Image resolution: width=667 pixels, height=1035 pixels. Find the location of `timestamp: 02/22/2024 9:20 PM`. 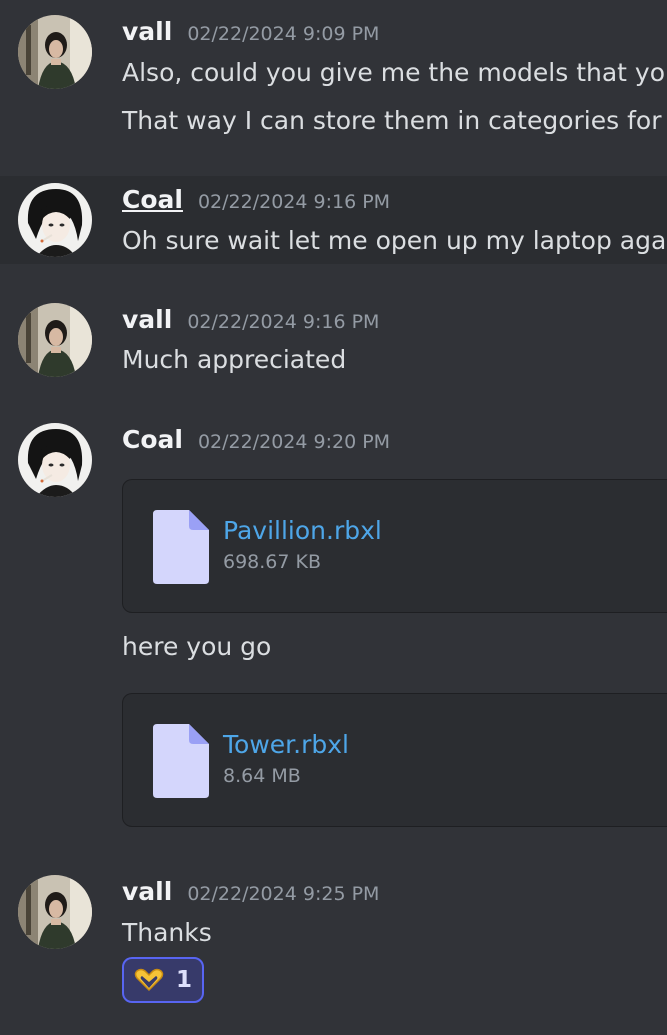

timestamp: 02/22/2024 9:20 PM is located at coordinates (294, 442).